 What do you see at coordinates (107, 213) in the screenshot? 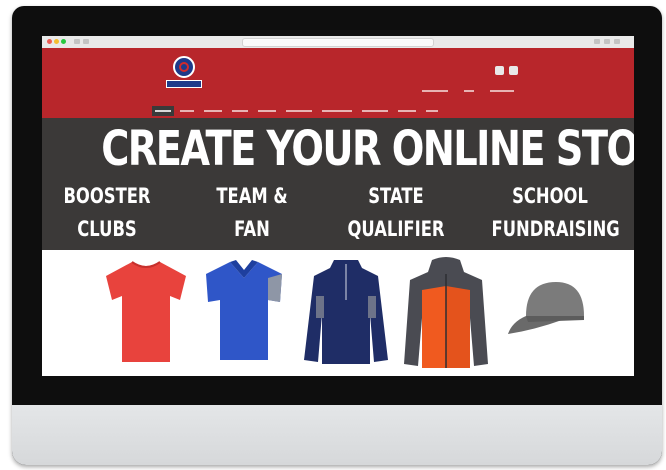
I see `category-booster-clubs: BOOSTER CLUBS` at bounding box center [107, 213].